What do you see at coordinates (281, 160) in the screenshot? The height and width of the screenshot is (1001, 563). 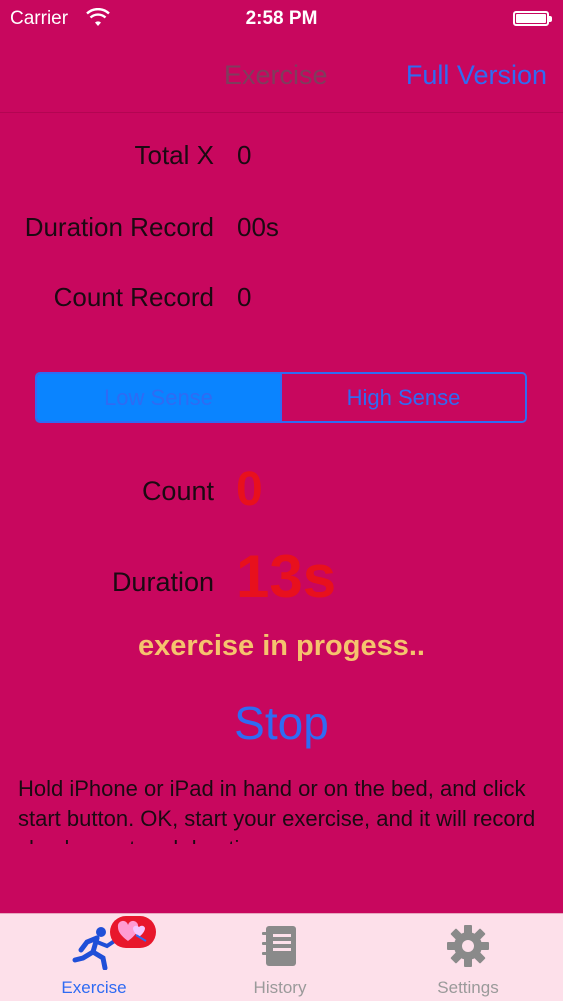 I see `record-total-x: Total X 0` at bounding box center [281, 160].